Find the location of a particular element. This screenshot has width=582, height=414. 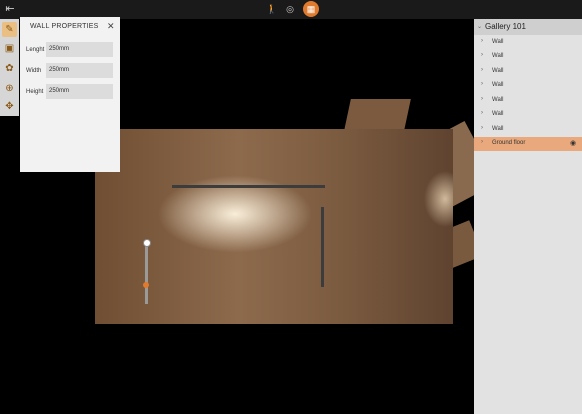

length-label: Lenght is located at coordinates (35, 50).